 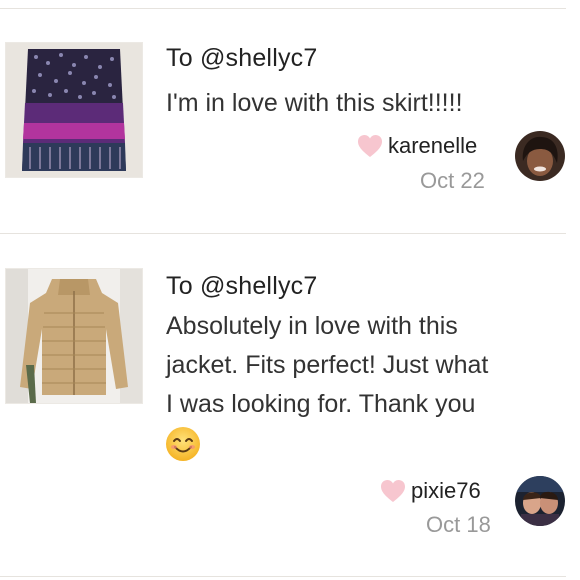 I want to click on smiling-face-emoji-icon, so click(x=183, y=446).